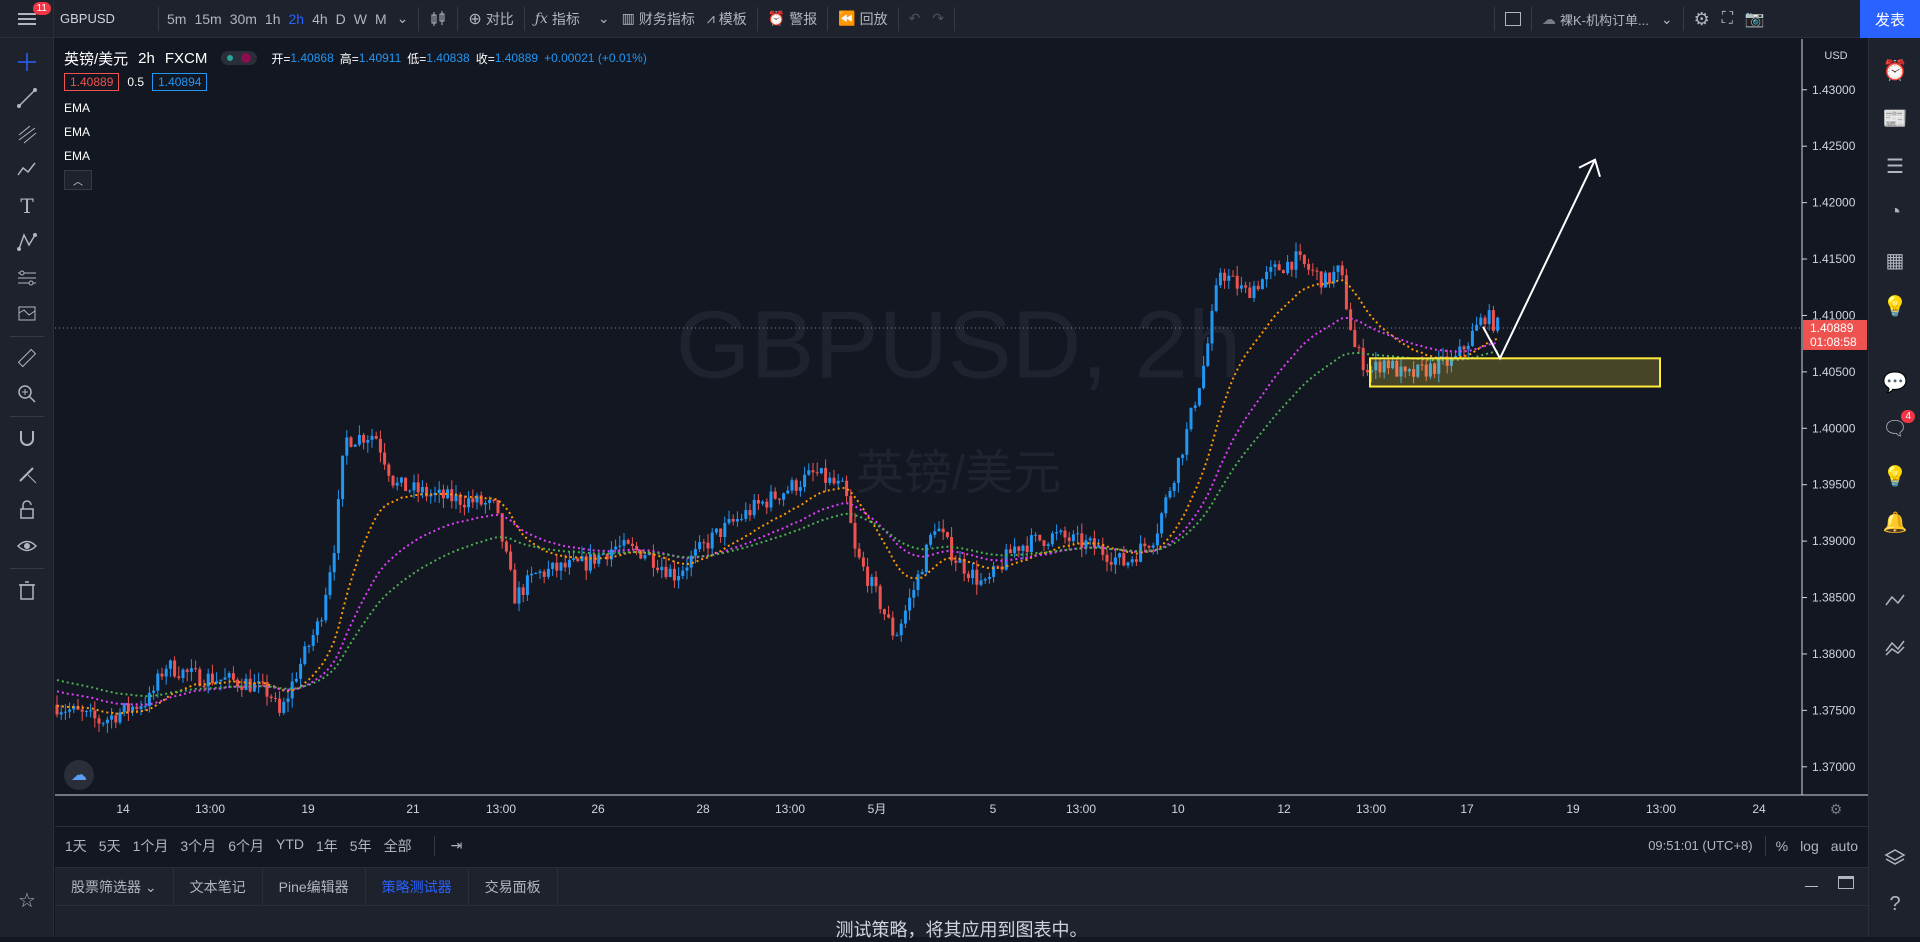  Describe the element at coordinates (1895, 600) in the screenshot. I see `signals-button` at that location.